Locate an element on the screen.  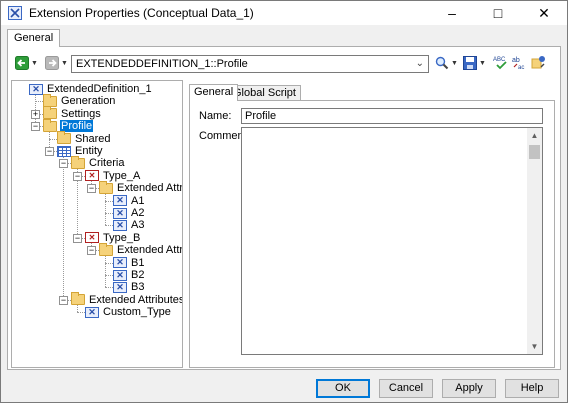
back-button: ▼ is located at coordinates (26, 63).